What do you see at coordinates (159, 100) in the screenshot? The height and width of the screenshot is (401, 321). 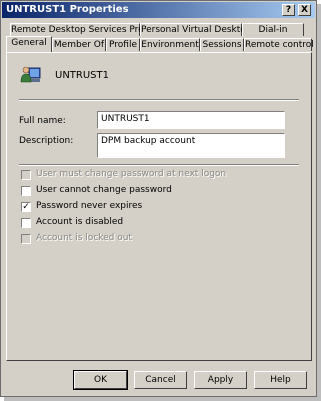 I see `separator-top` at bounding box center [159, 100].